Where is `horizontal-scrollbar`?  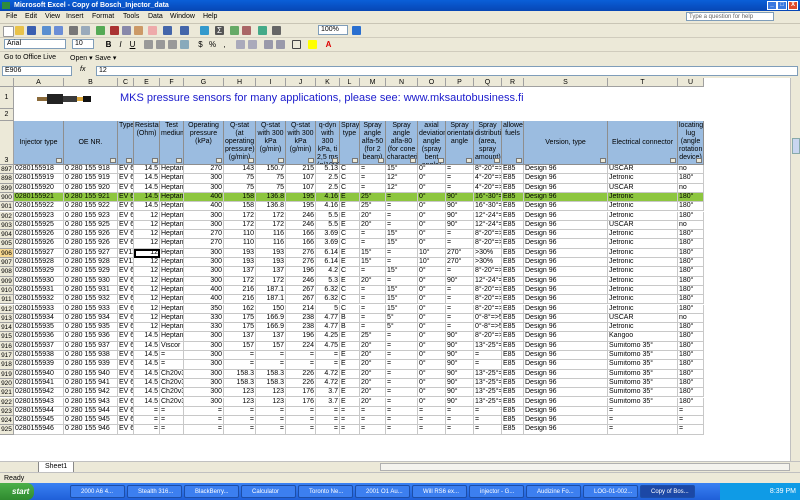 horizontal-scrollbar is located at coordinates (585, 467).